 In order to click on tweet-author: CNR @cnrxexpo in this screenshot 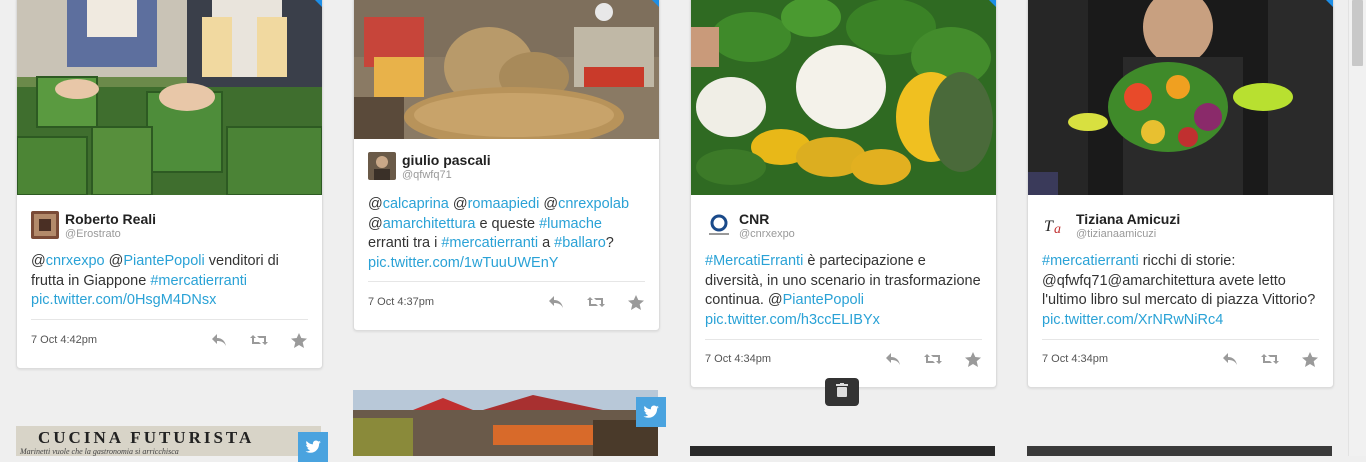, I will do `click(750, 226)`.